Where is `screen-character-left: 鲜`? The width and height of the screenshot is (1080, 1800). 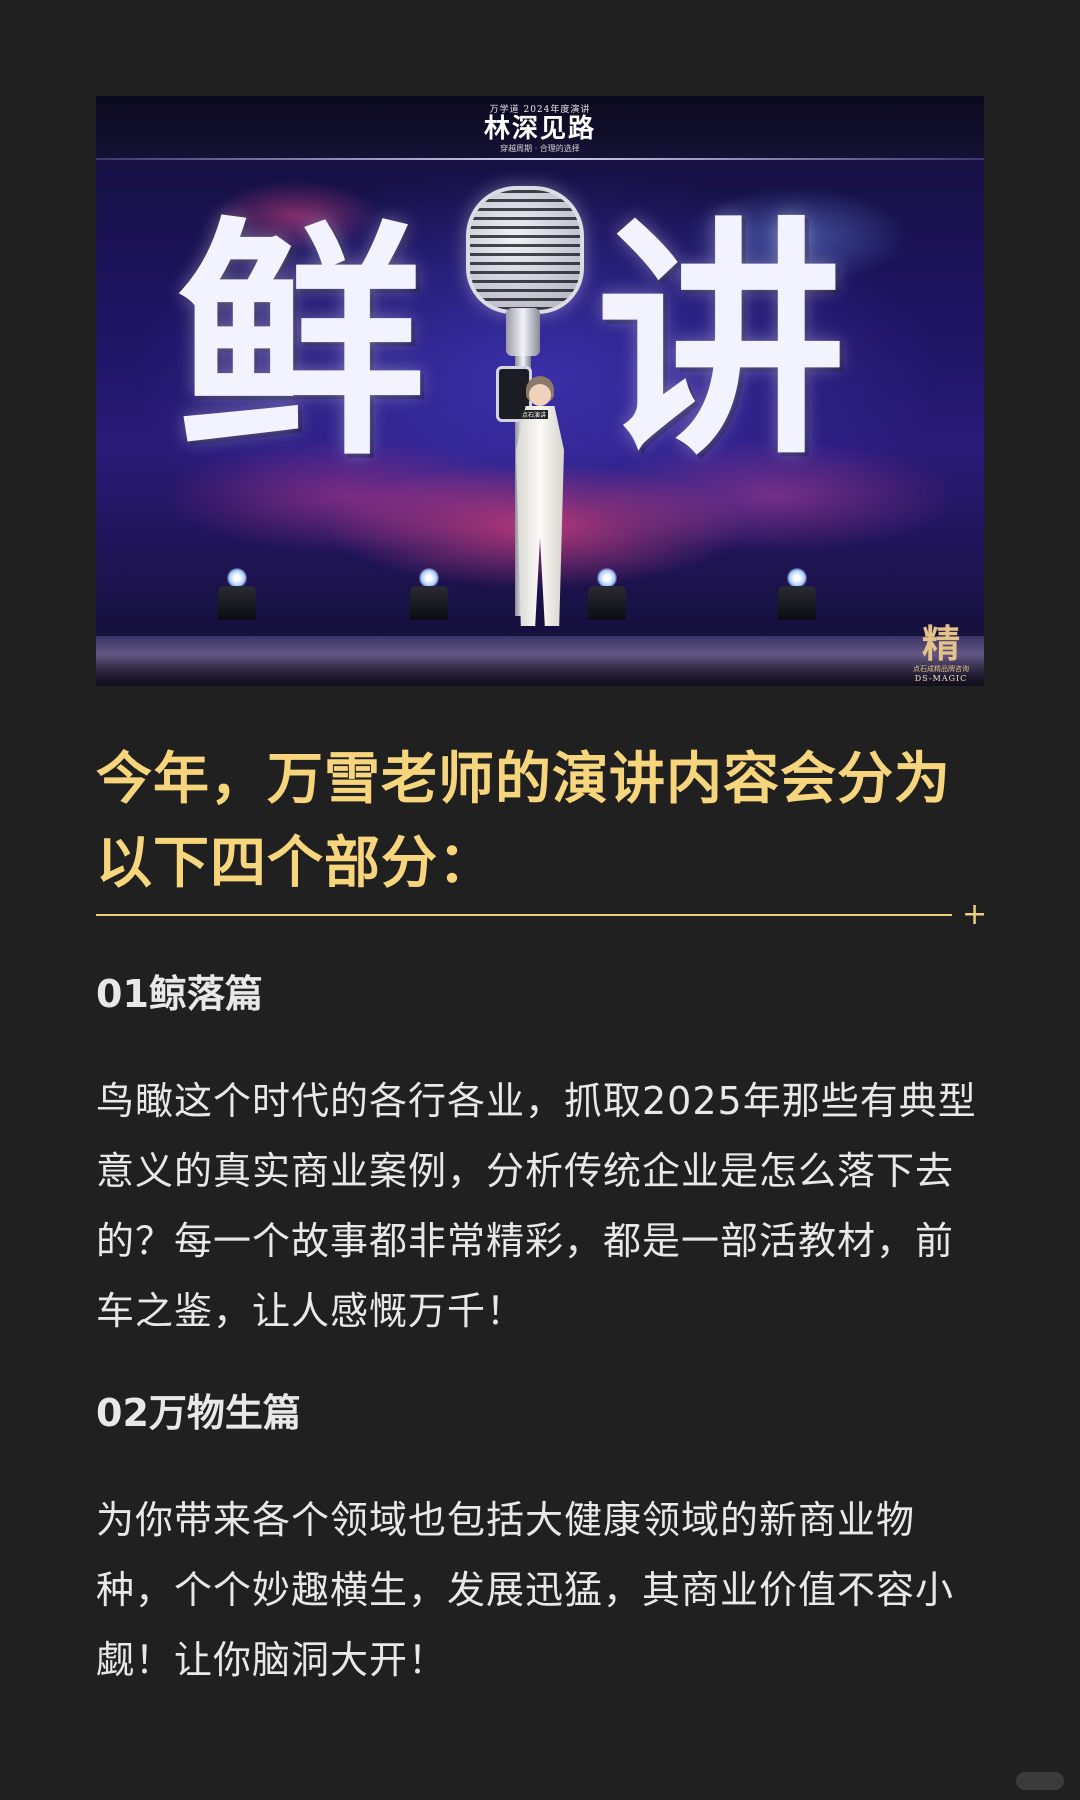
screen-character-left: 鲜 is located at coordinates (301, 341).